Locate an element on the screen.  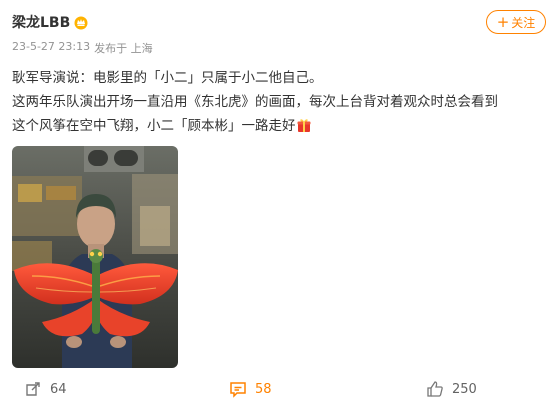
like-button: 250 is located at coordinates (451, 389).